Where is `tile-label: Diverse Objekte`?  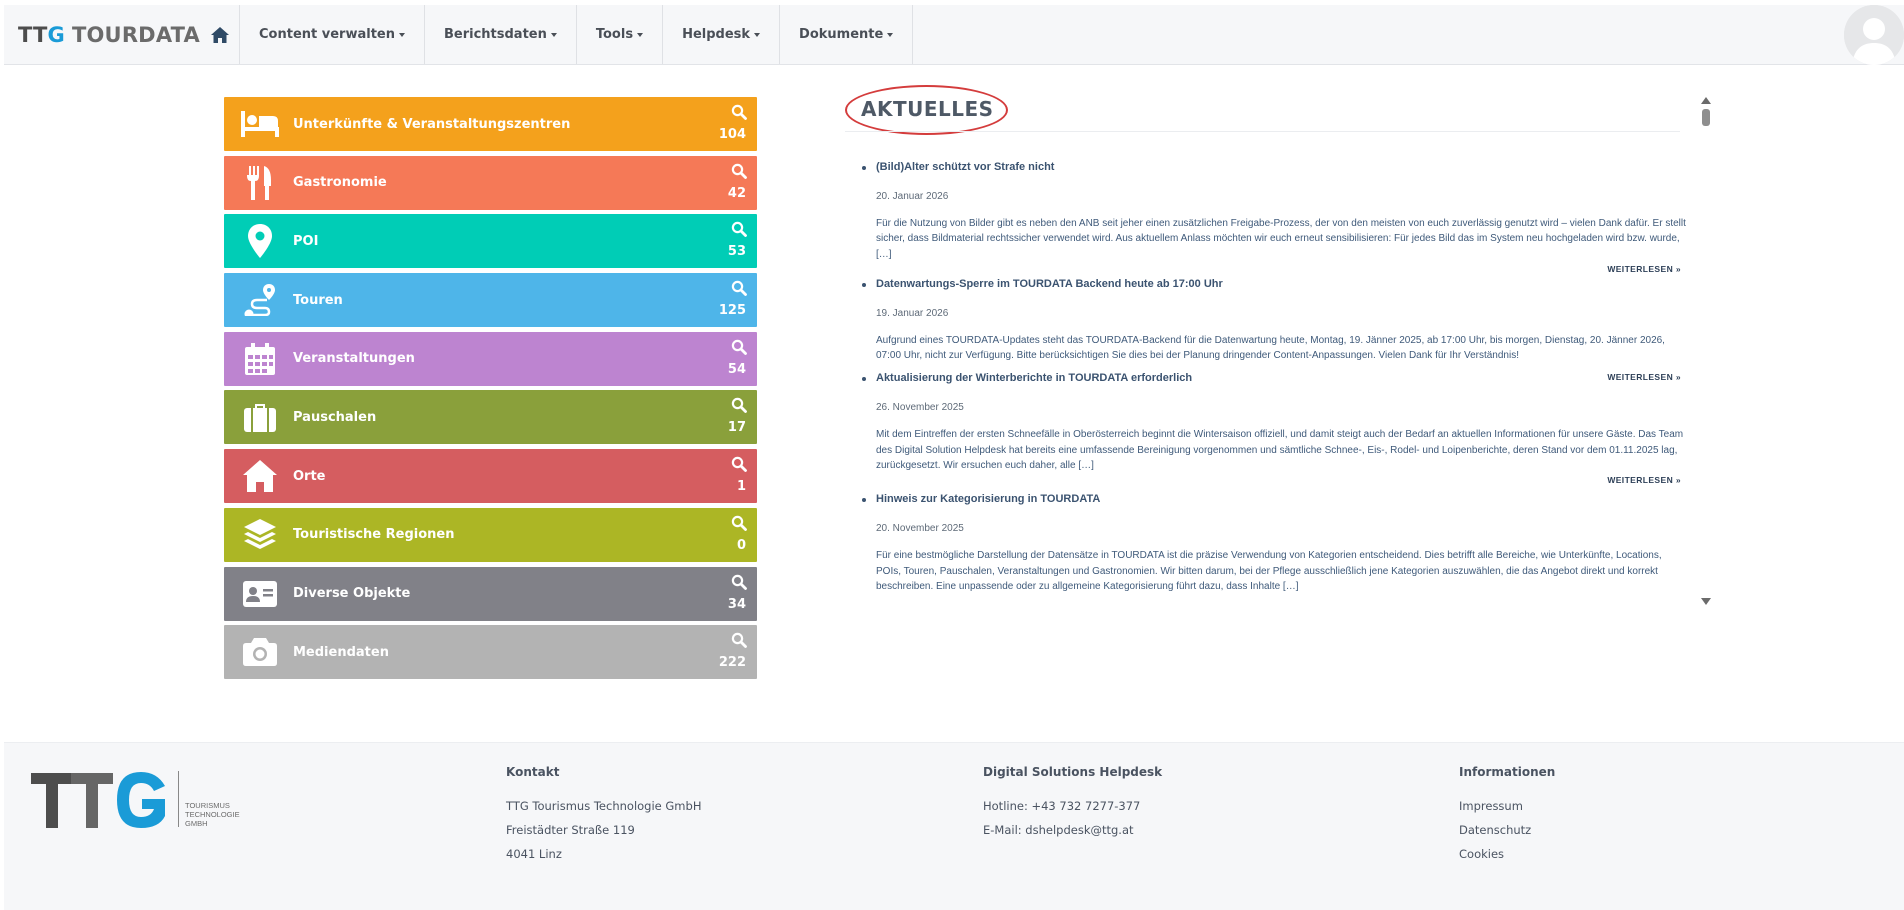
tile-label: Diverse Objekte is located at coordinates (352, 593).